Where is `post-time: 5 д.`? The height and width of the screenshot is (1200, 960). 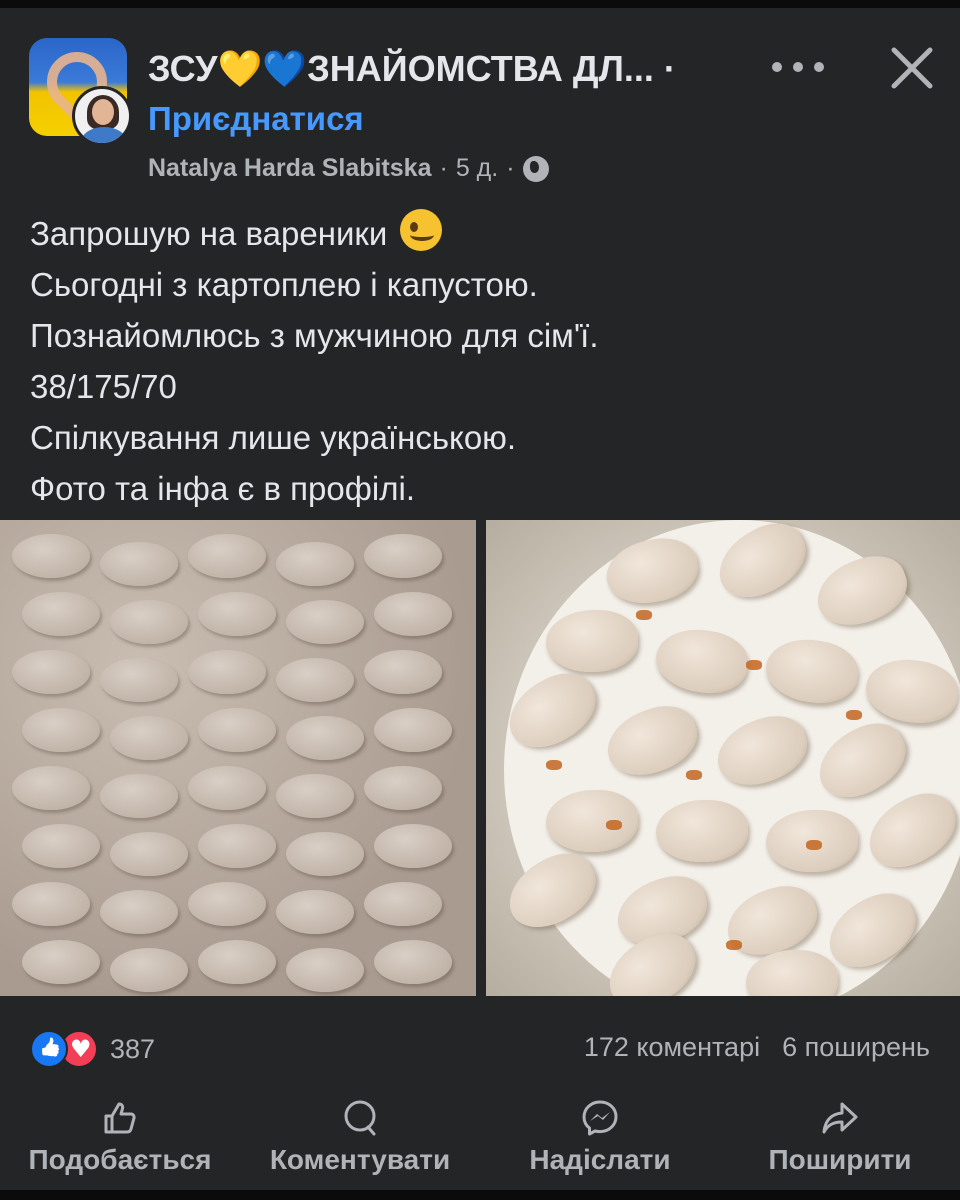
post-time: 5 д. is located at coordinates (477, 168).